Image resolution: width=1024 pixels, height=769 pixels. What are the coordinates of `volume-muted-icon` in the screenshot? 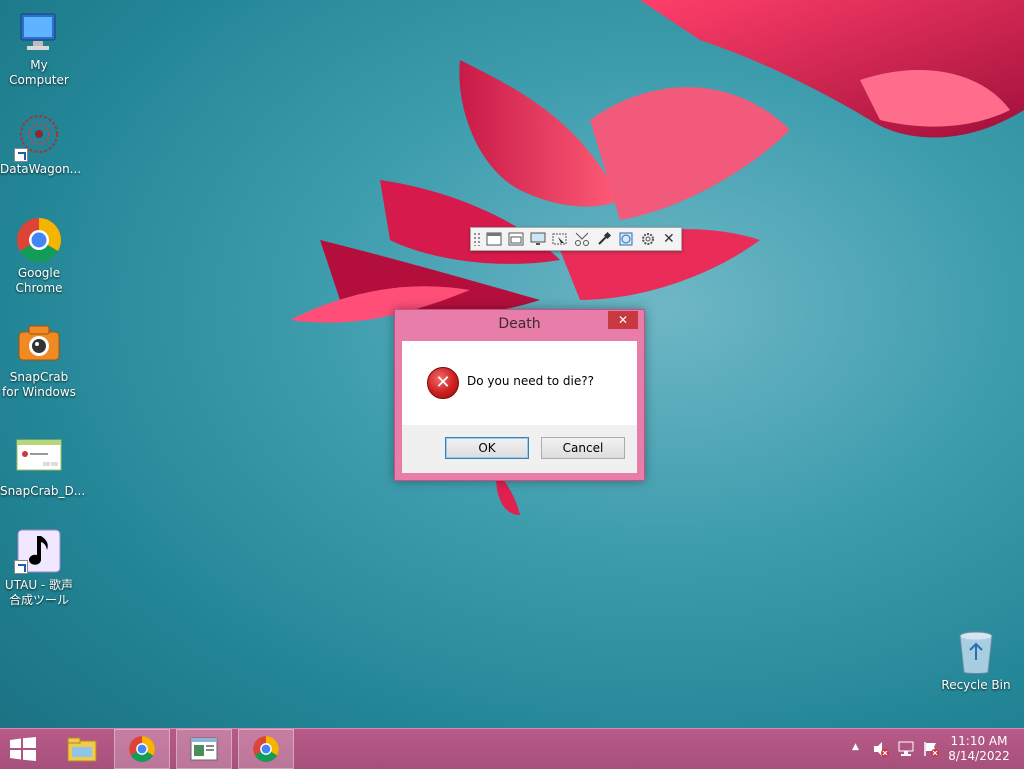 It's located at (881, 749).